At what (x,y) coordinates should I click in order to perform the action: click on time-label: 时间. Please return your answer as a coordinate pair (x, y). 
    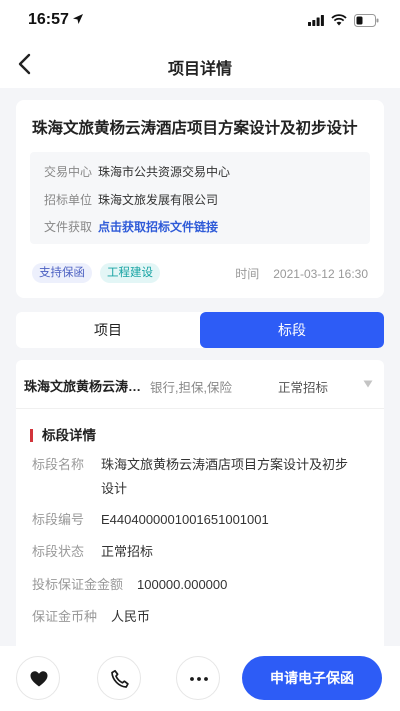
    Looking at the image, I should click on (247, 274).